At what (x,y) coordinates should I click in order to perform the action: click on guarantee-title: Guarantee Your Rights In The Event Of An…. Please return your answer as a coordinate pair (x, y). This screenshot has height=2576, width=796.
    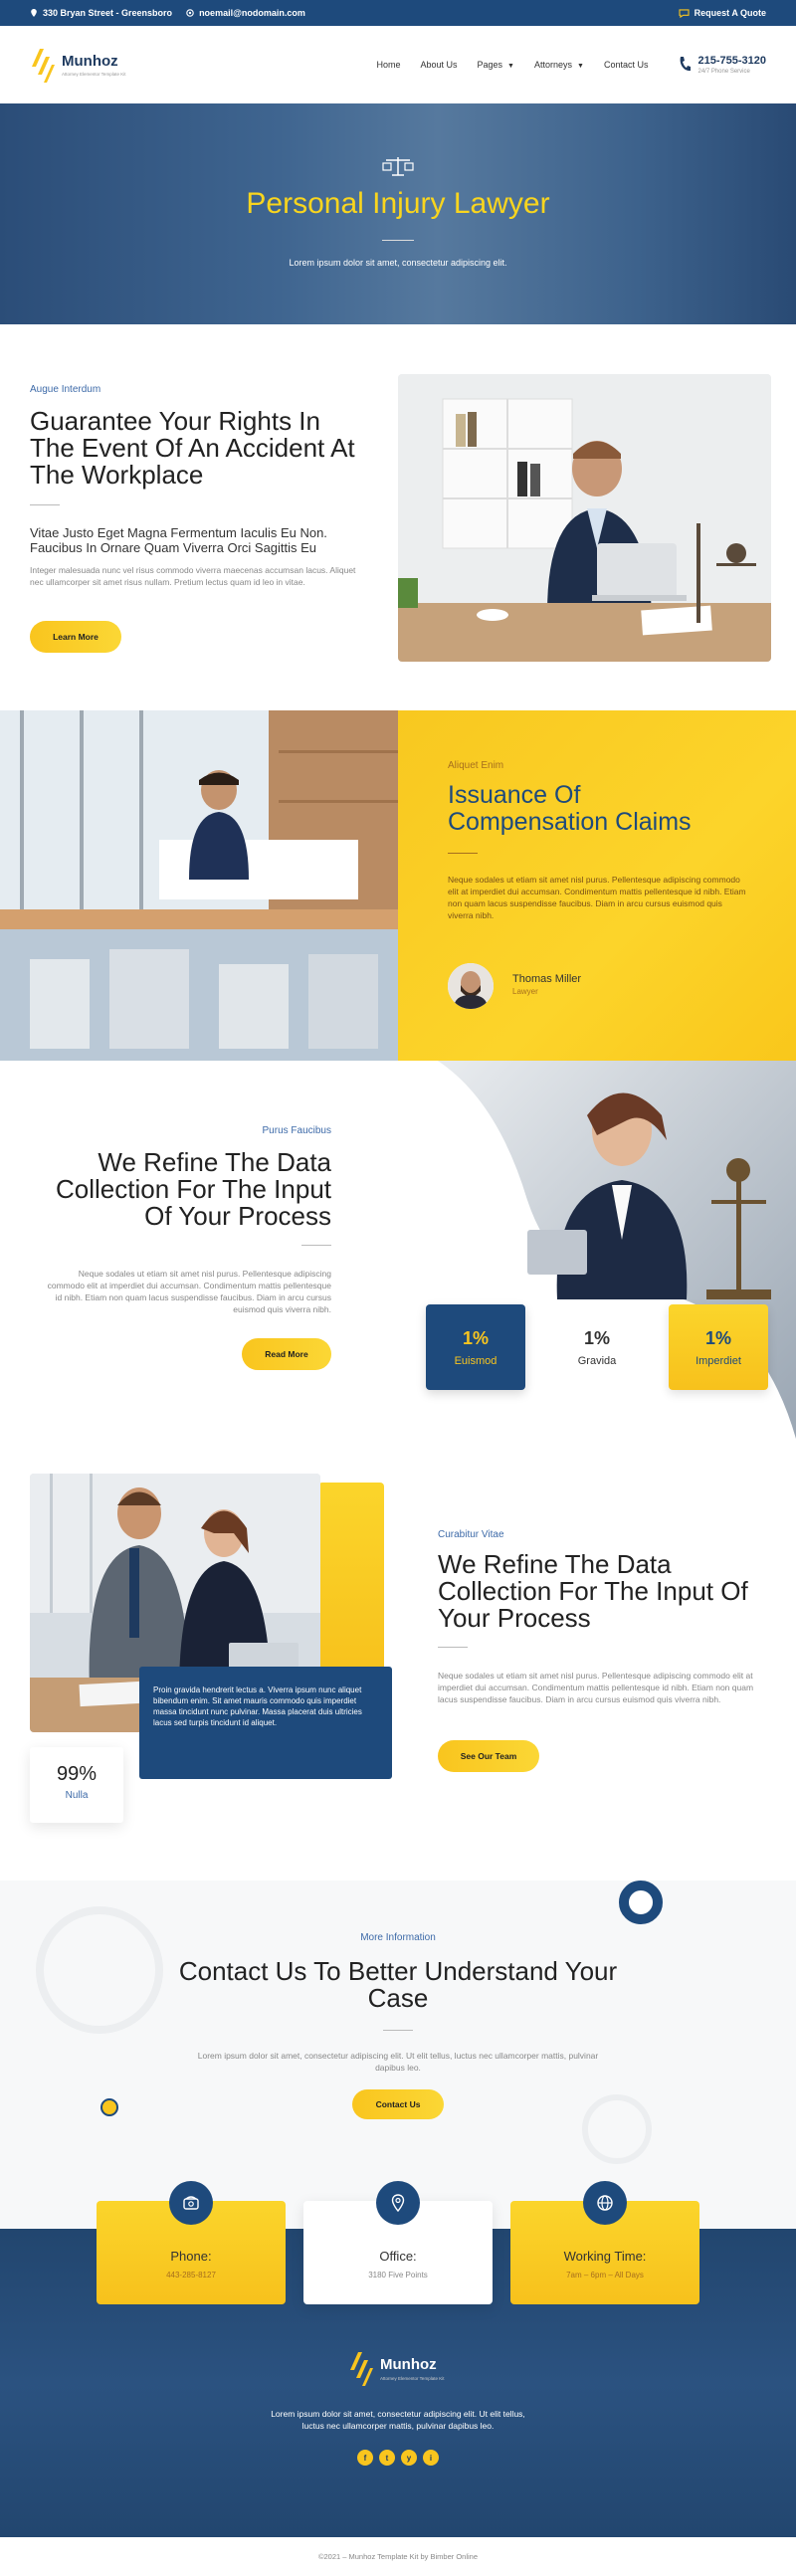
    Looking at the image, I should click on (192, 448).